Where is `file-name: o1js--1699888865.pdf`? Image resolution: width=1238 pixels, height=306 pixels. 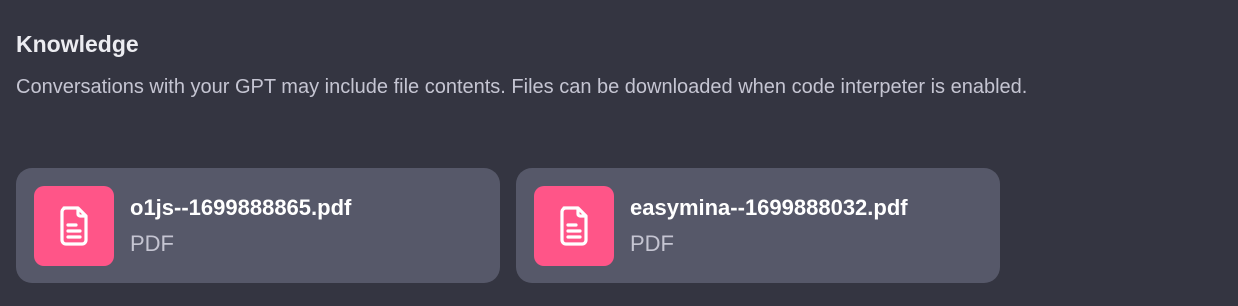
file-name: o1js--1699888865.pdf is located at coordinates (241, 207).